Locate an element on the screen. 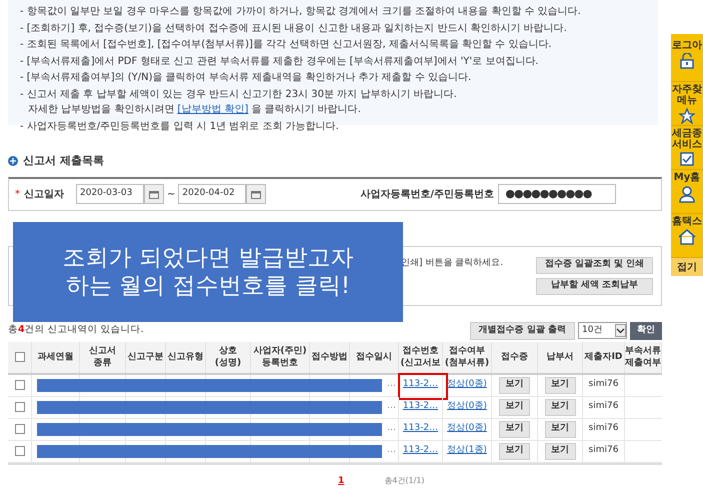  quick-menu-label: My홈 is located at coordinates (687, 177).